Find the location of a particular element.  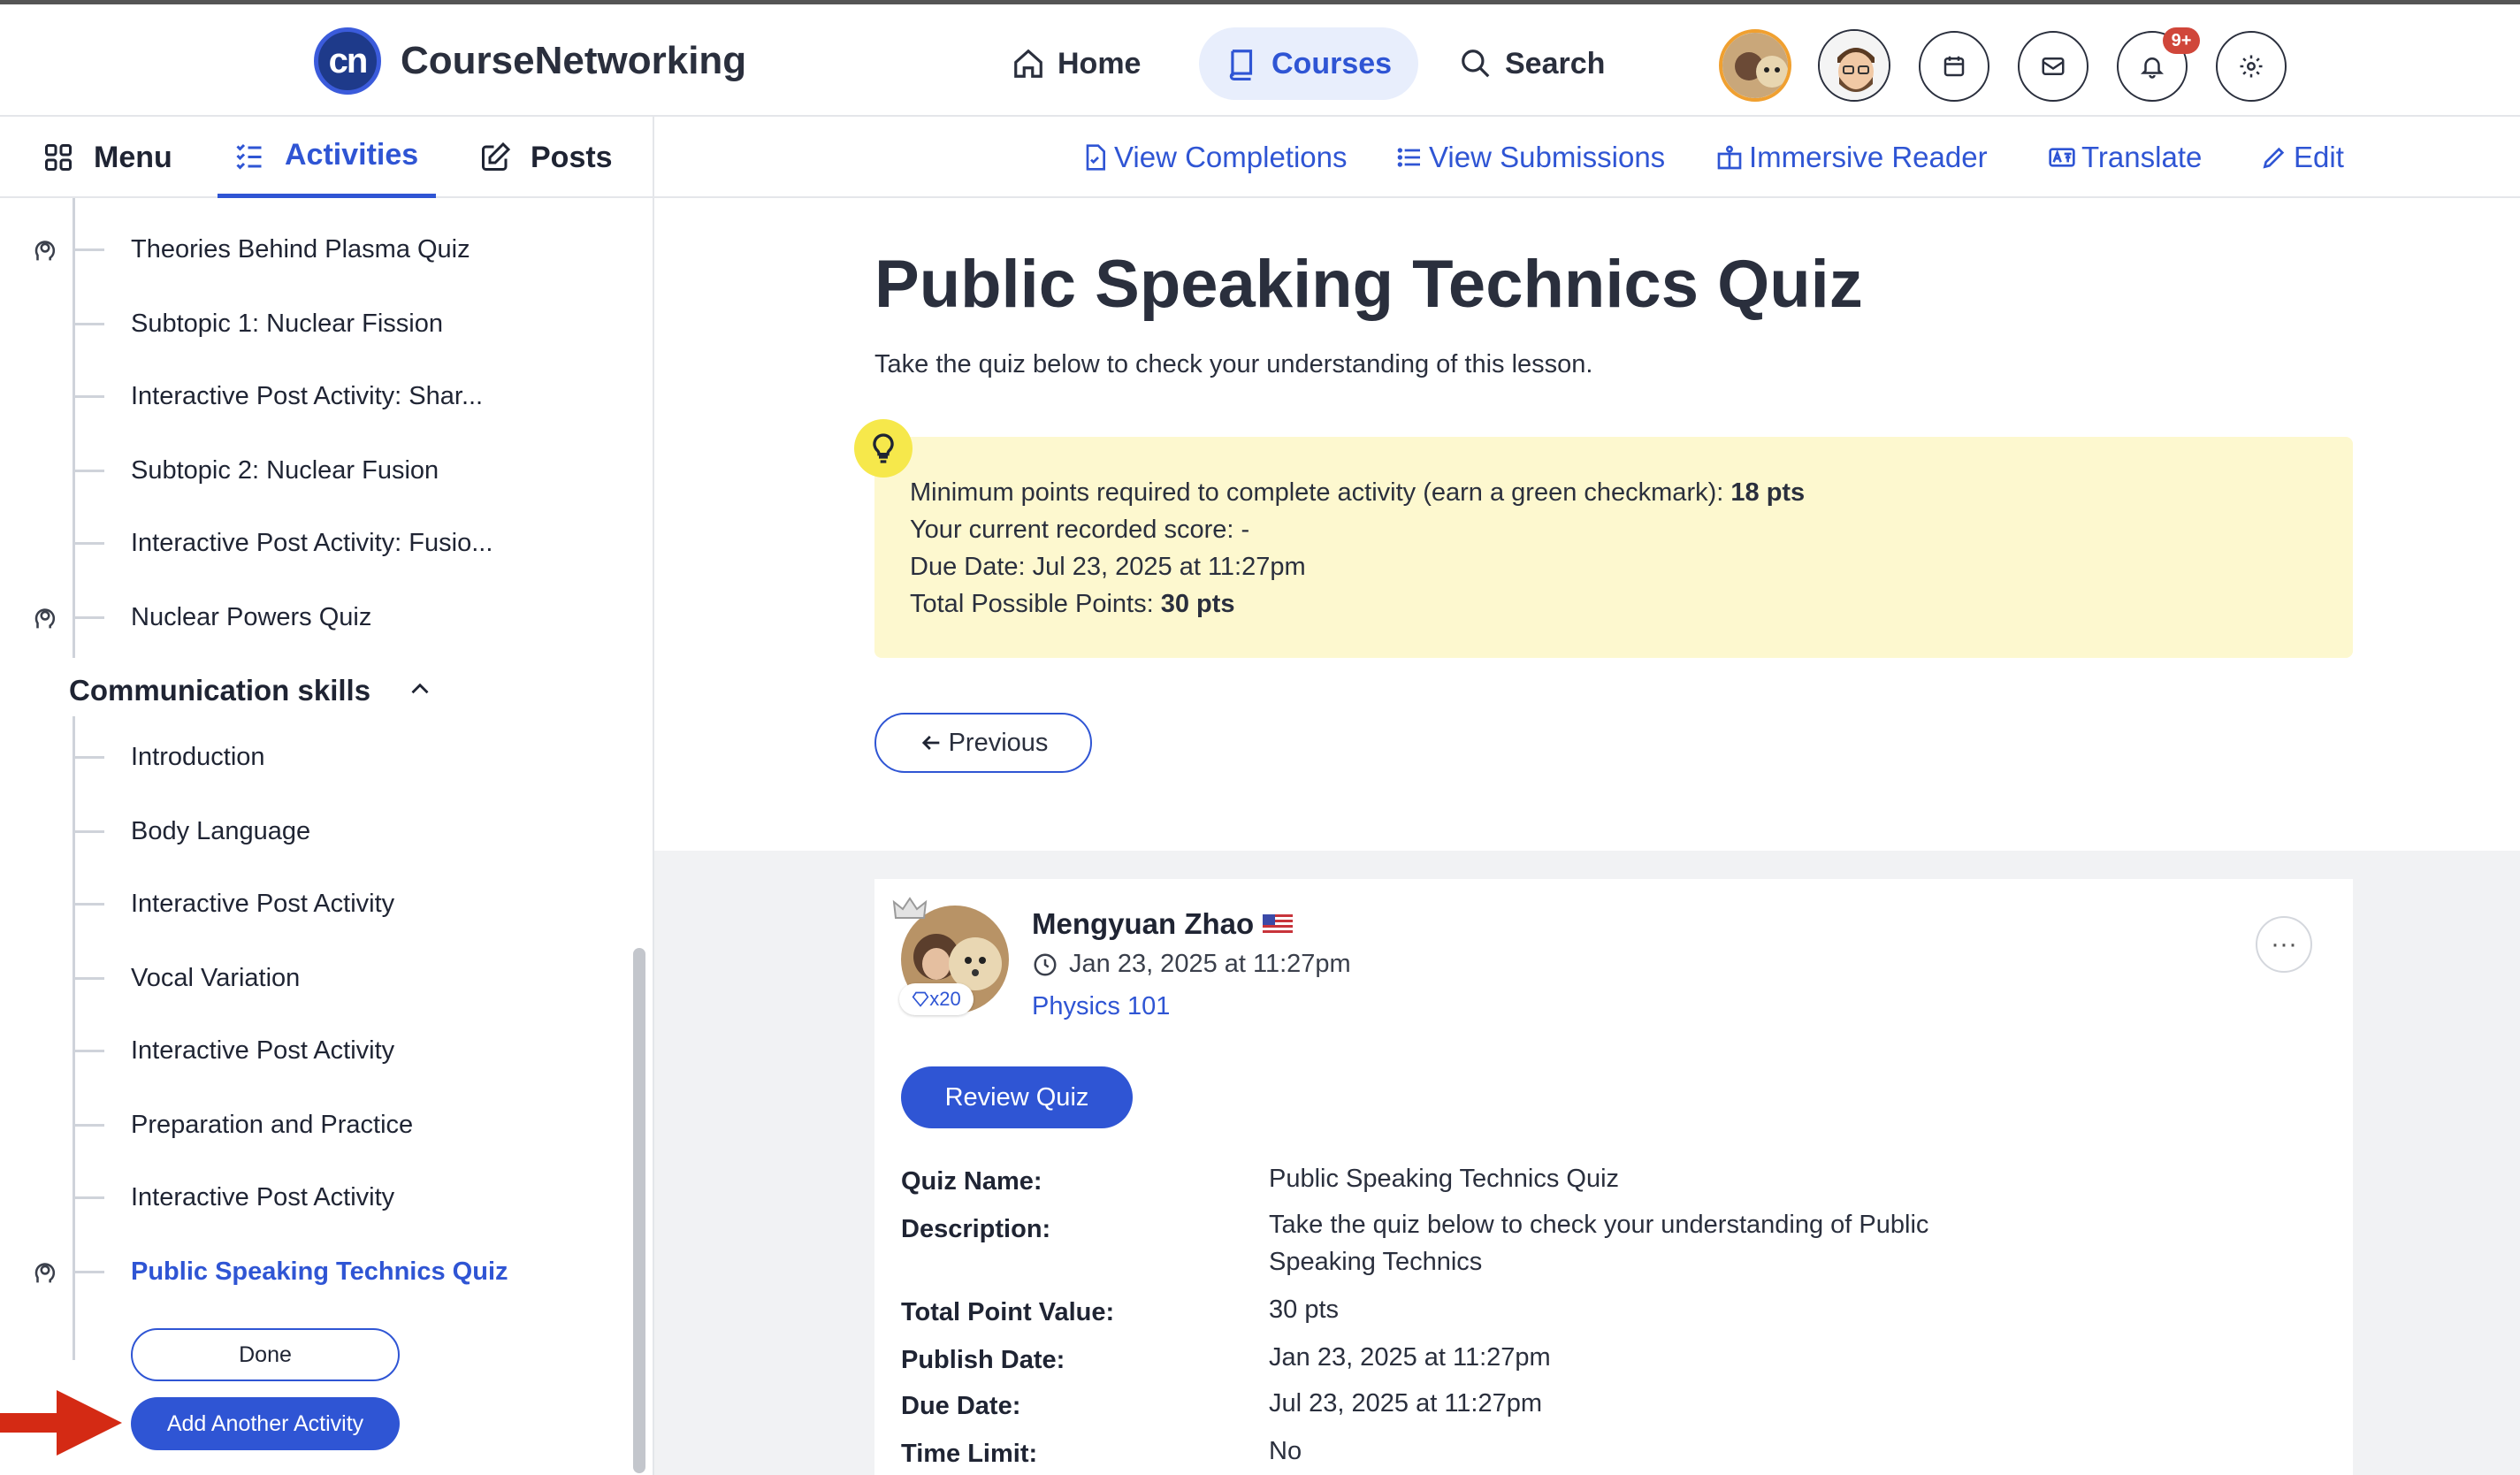

detail-label: Due Date: is located at coordinates (961, 1406).